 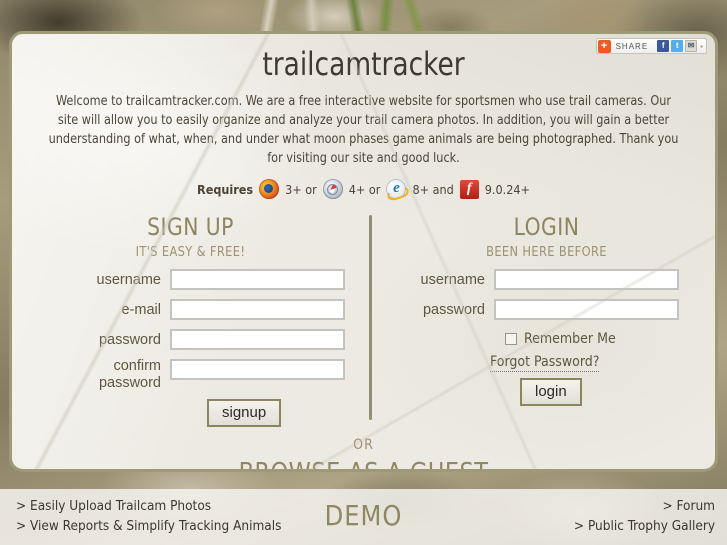 I want to click on signup-password-input, so click(x=257, y=339).